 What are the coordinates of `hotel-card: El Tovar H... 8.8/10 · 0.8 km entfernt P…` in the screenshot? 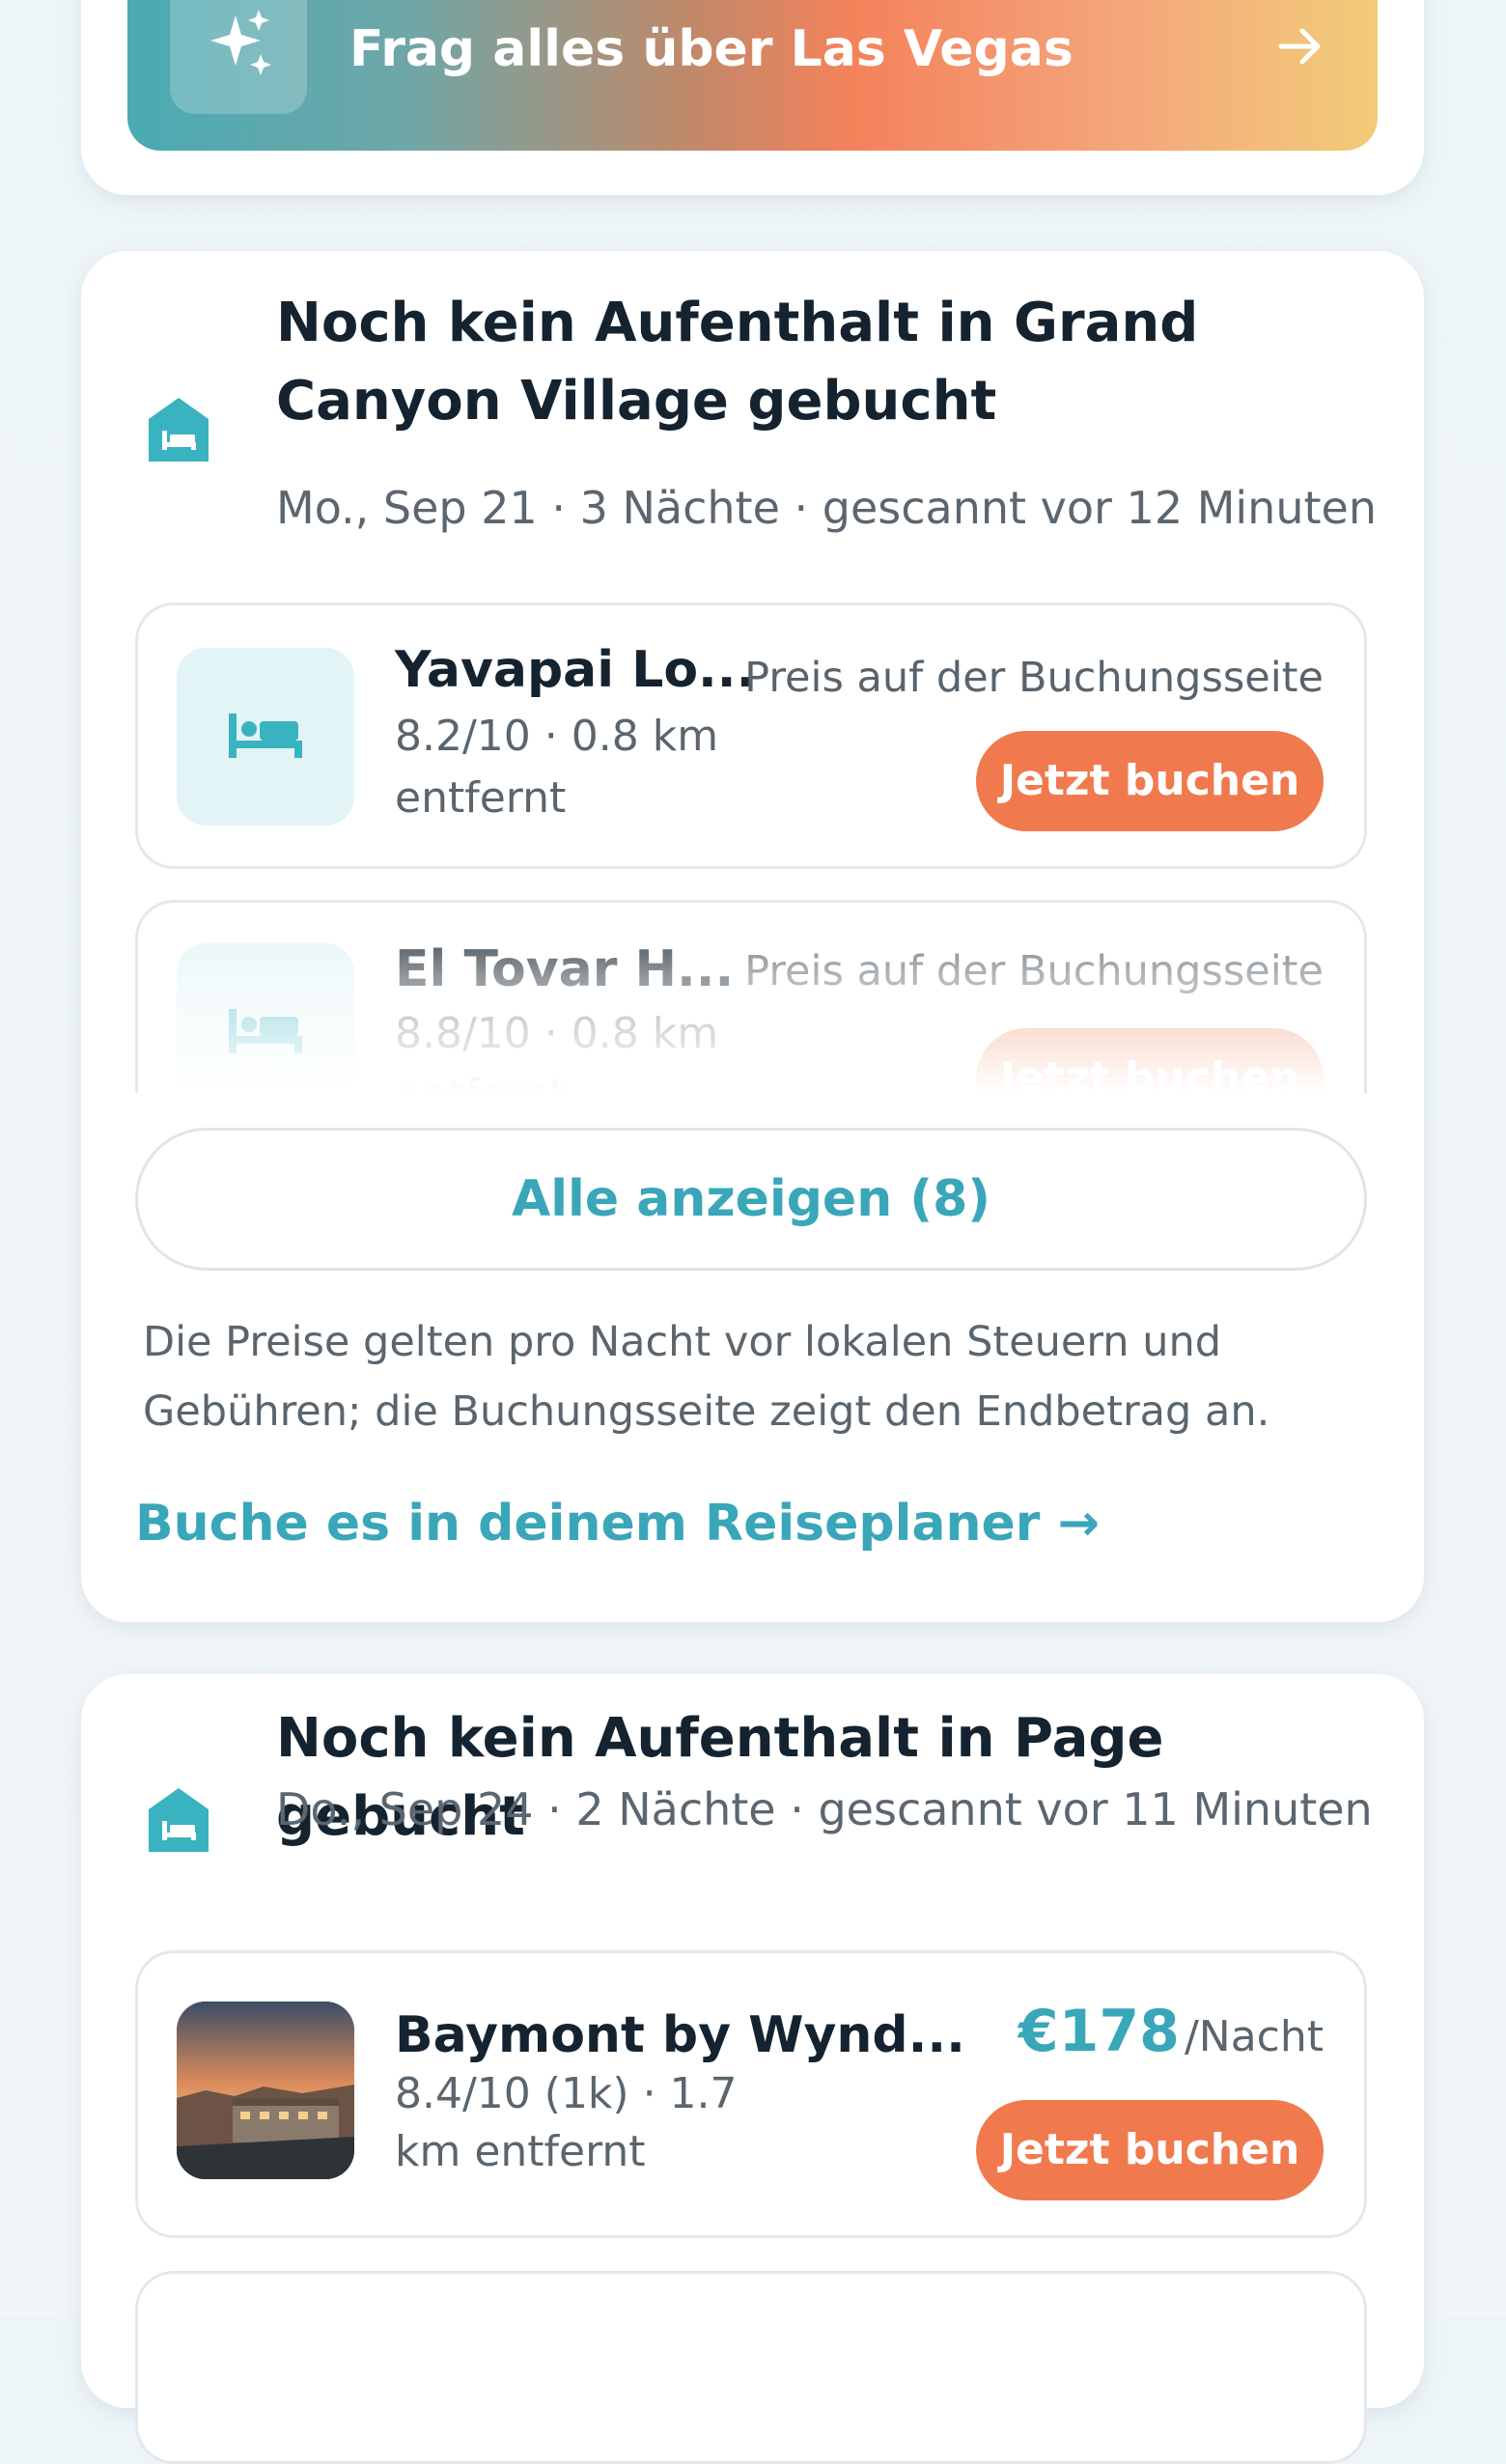 It's located at (751, 997).